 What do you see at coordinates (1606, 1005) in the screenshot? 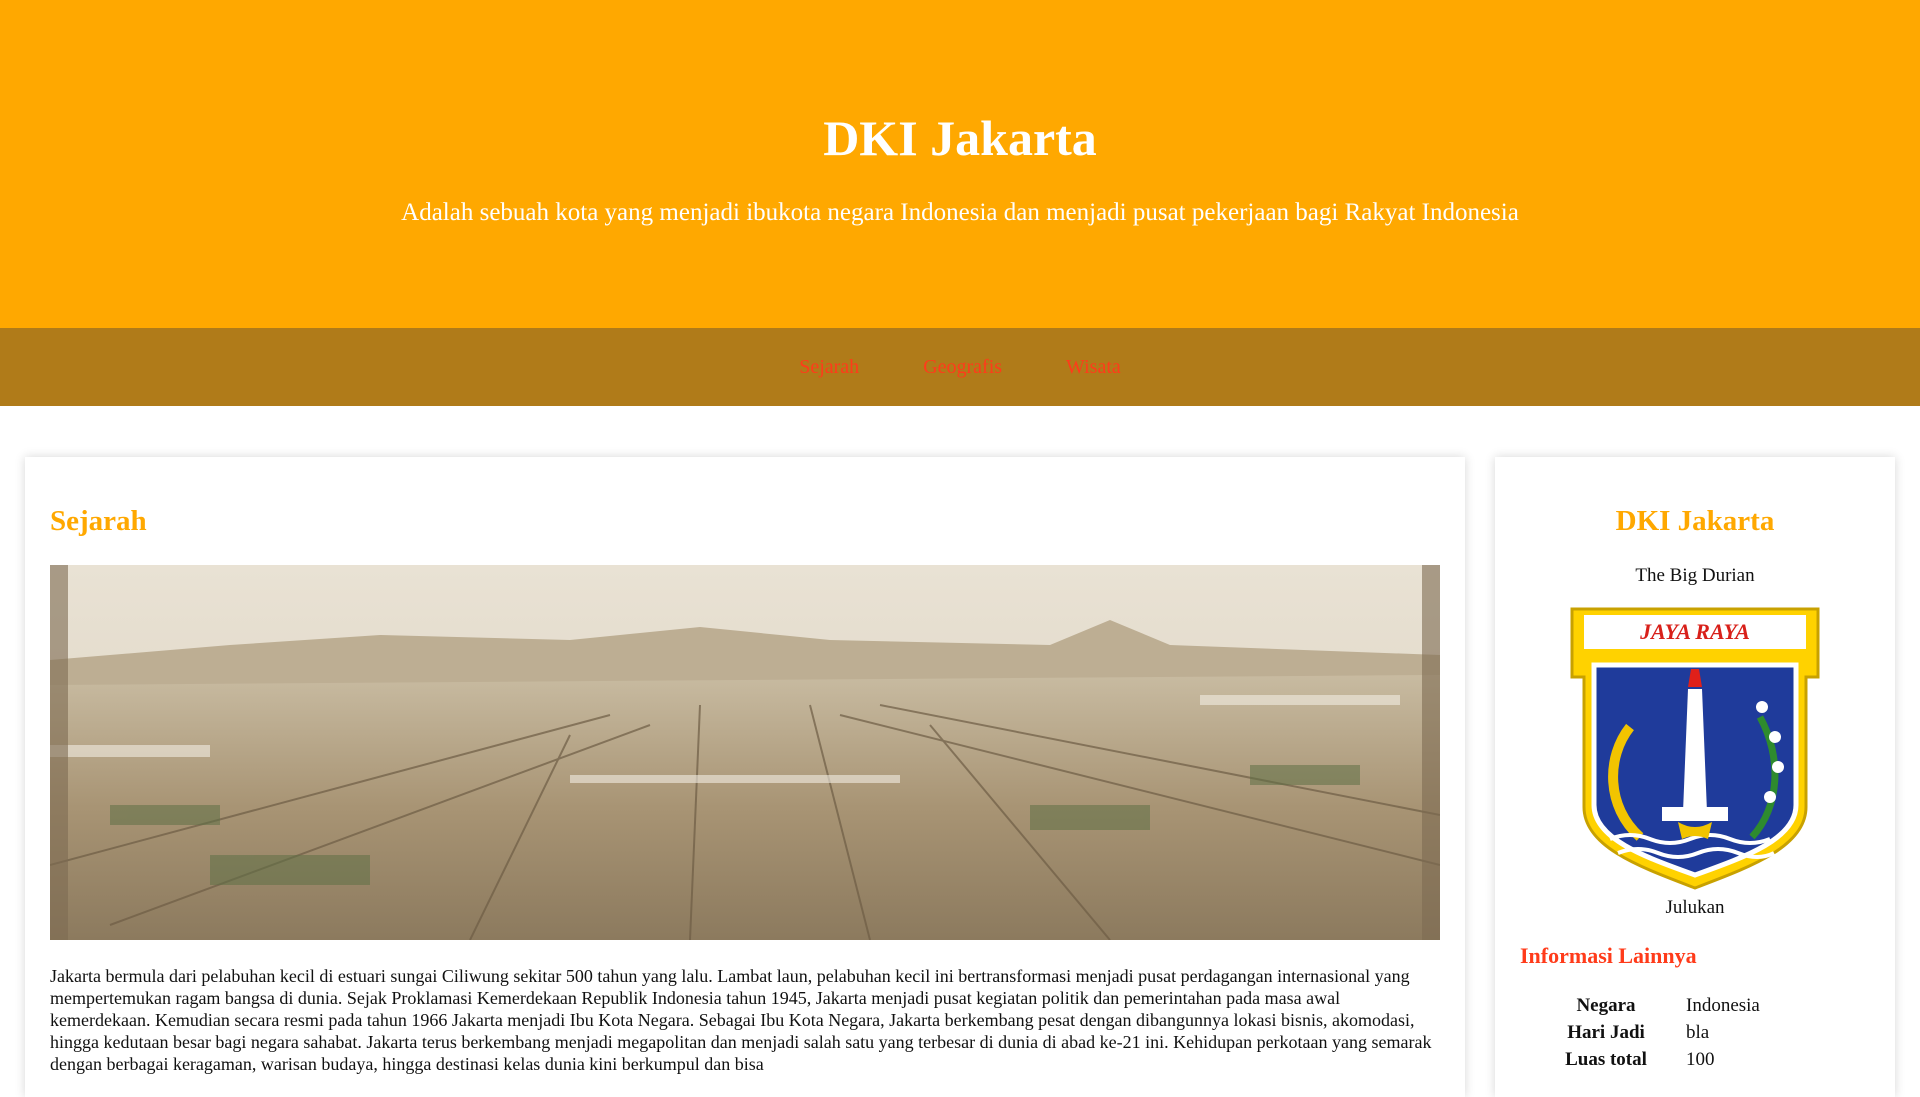
I see `info-key: Negara` at bounding box center [1606, 1005].